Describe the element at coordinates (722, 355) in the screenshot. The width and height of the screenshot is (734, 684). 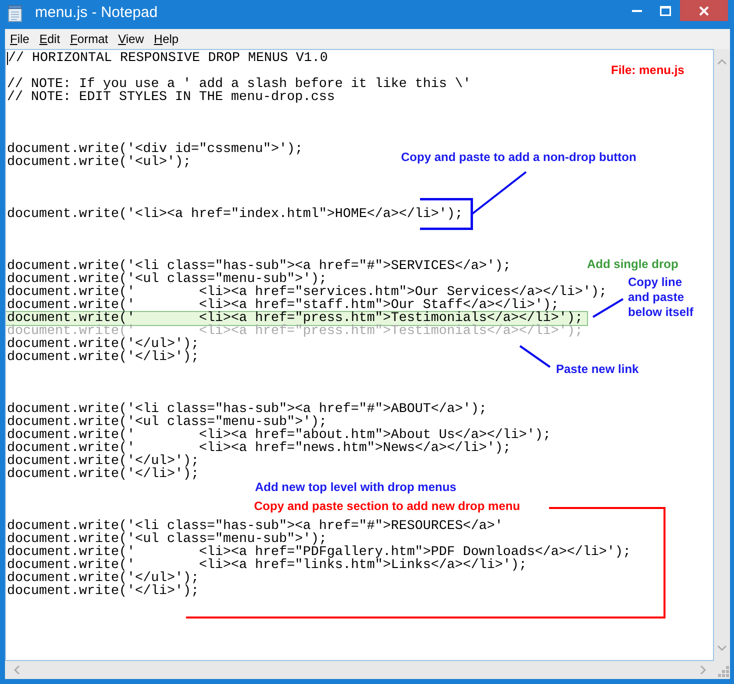
I see `vertical-scrollbar` at that location.